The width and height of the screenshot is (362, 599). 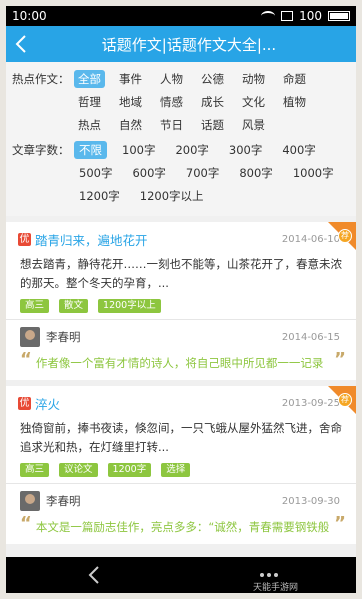 What do you see at coordinates (130, 125) in the screenshot?
I see `topic-chip: 自然` at bounding box center [130, 125].